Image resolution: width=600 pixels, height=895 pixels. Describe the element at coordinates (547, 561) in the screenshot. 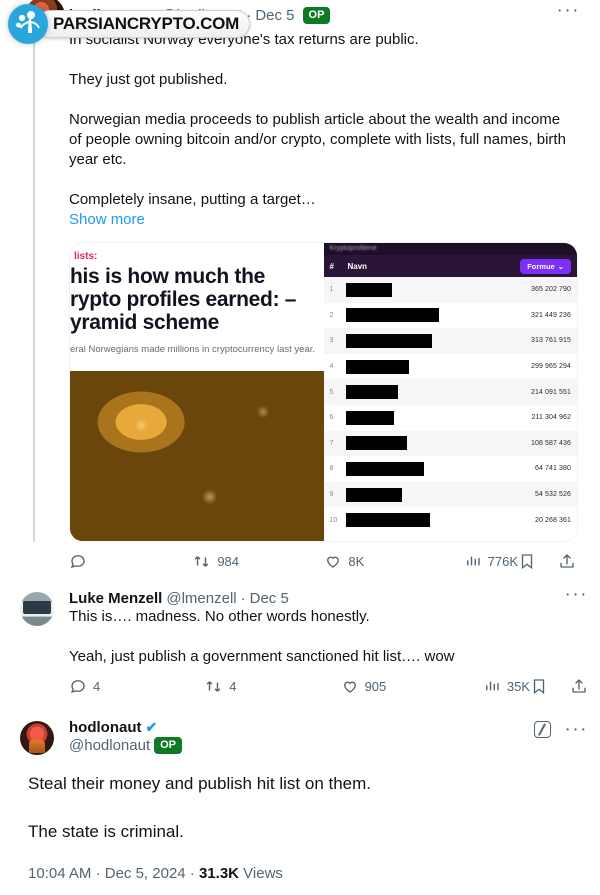

I see `tweet-1-secondary-actions` at that location.